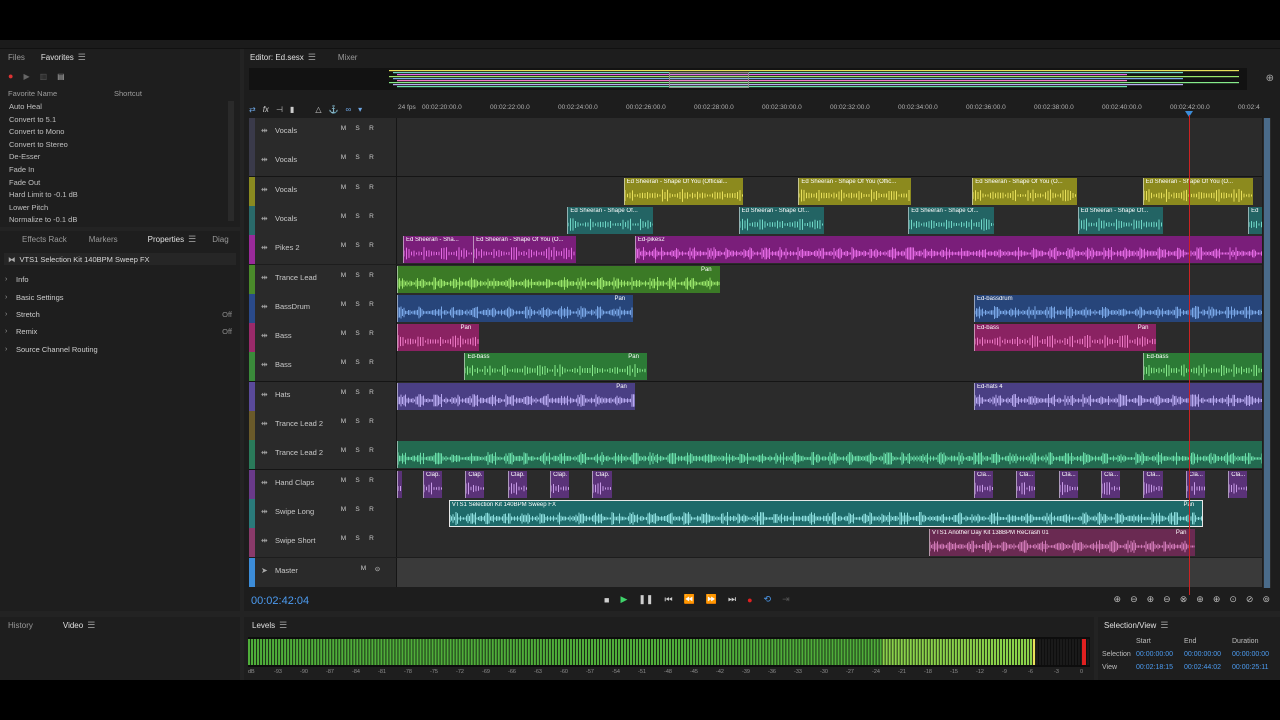 The image size is (1280, 720). What do you see at coordinates (61, 76) in the screenshot?
I see `settings-icon: ▤` at bounding box center [61, 76].